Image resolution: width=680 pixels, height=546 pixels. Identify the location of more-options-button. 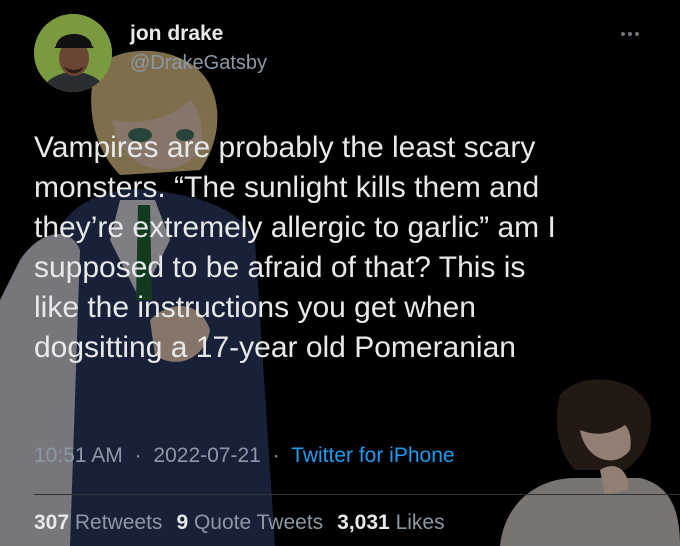
(630, 34).